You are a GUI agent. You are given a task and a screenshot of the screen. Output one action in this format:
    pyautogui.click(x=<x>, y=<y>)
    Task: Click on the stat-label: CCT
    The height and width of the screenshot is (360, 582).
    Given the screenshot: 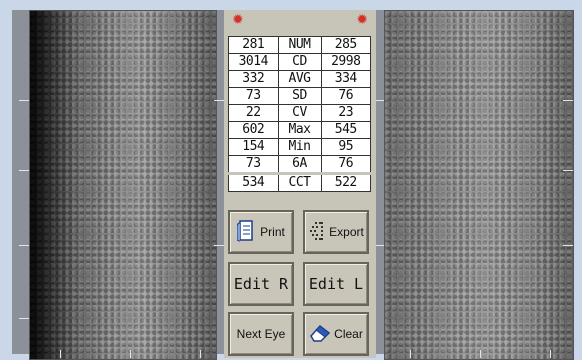 What is the action you would take?
    pyautogui.click(x=299, y=182)
    